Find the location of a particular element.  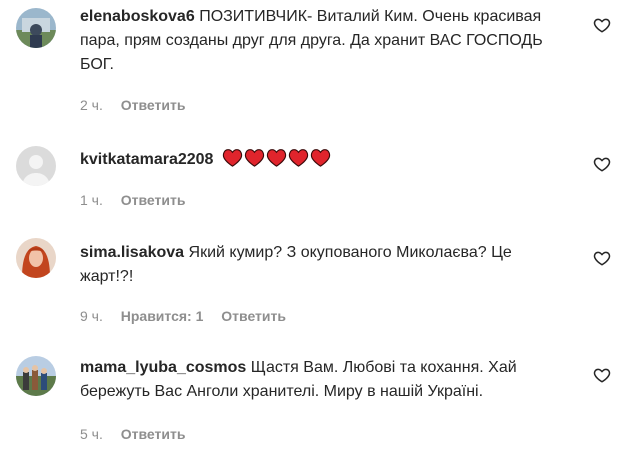

comment-meta: 1 ч. Ответить is located at coordinates (139, 200).